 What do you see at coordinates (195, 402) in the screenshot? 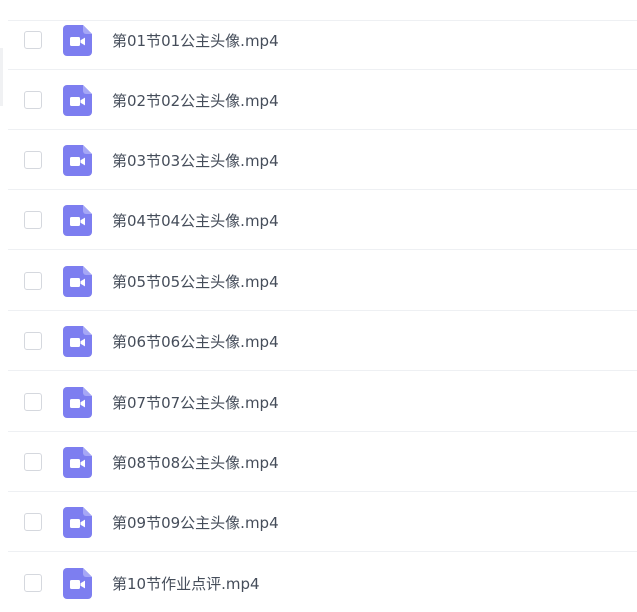
I see `file-name: 第07节07公主头像.mp4` at bounding box center [195, 402].